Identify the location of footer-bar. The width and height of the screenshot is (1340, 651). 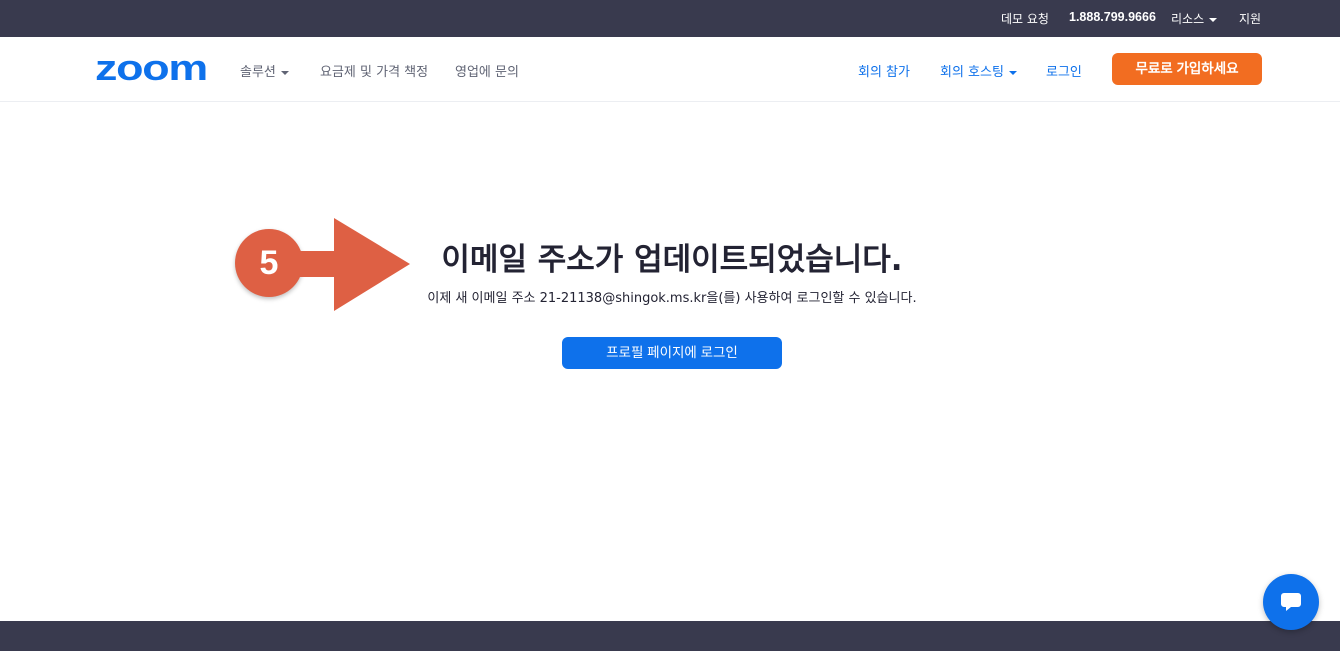
(670, 636).